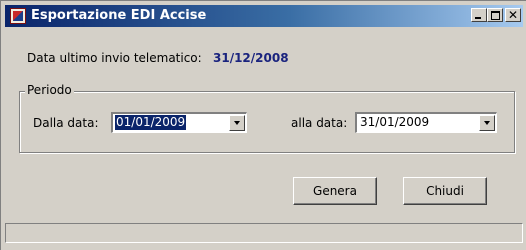 The height and width of the screenshot is (250, 526). I want to click on period-group-caption: Periodo, so click(49, 90).